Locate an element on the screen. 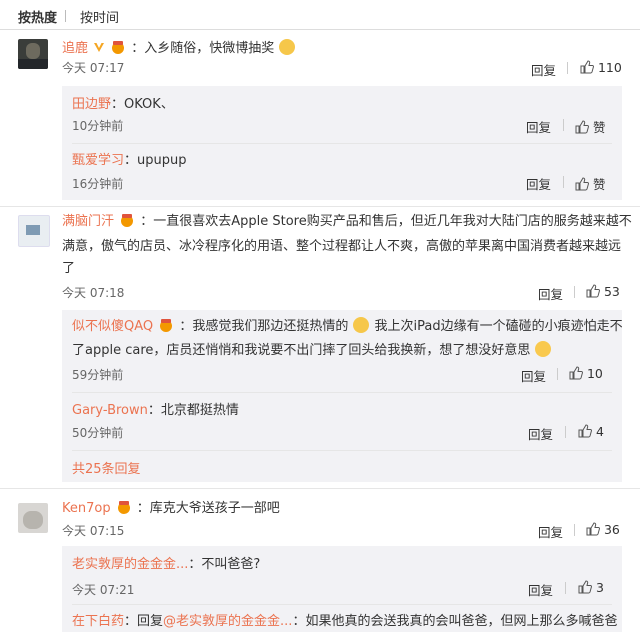  comment-author: Ken7op is located at coordinates (86, 508).